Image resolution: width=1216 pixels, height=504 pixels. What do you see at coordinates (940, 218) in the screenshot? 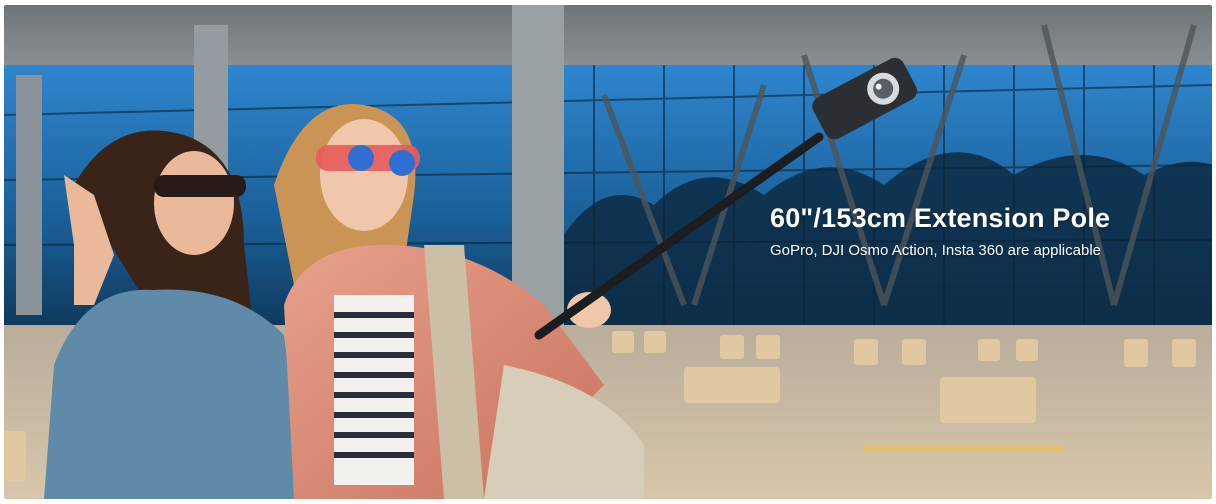
I see `headline: 60"/153cm Extension Pole` at bounding box center [940, 218].